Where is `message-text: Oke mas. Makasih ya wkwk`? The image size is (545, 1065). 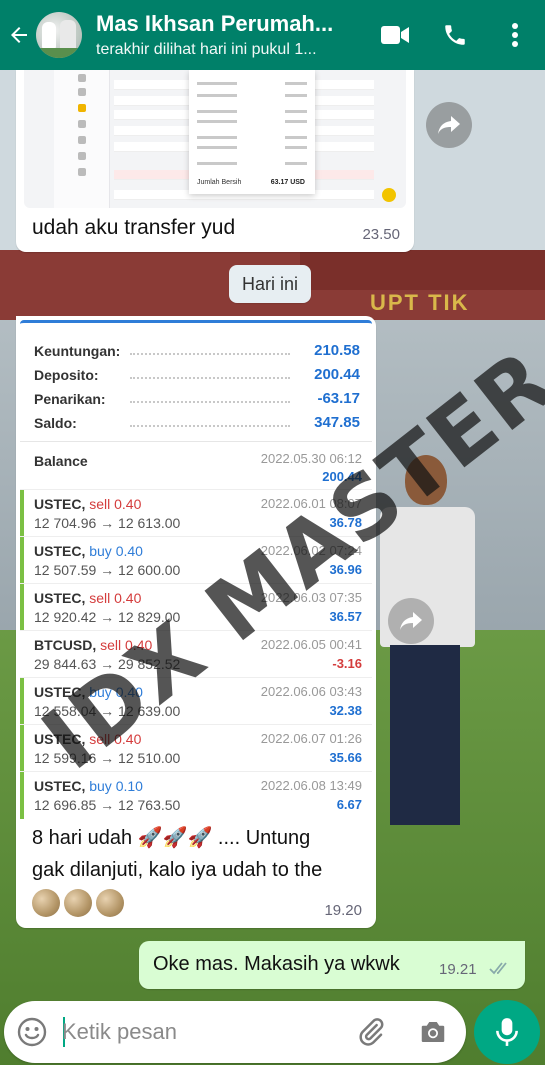 message-text: Oke mas. Makasih ya wkwk is located at coordinates (276, 964).